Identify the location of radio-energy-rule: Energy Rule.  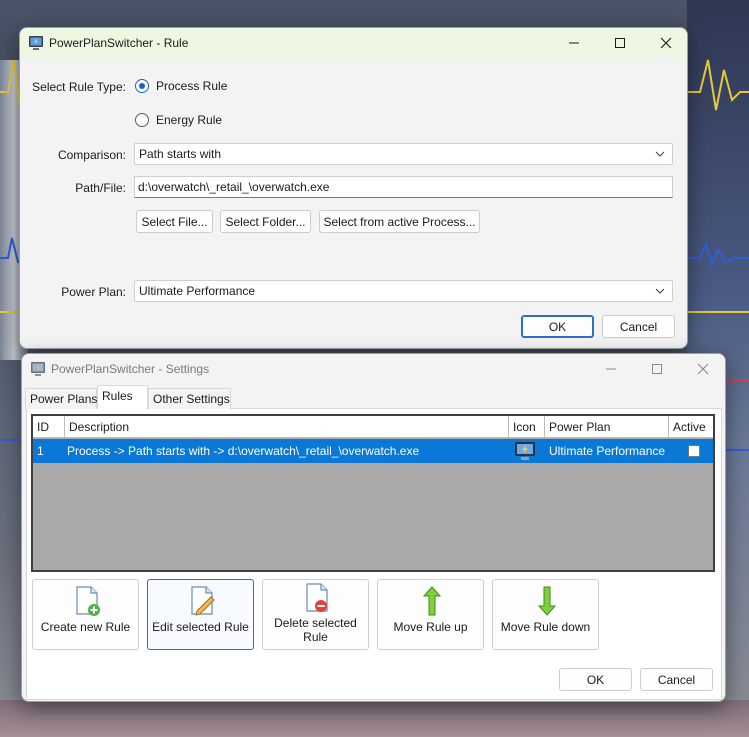
(178, 120).